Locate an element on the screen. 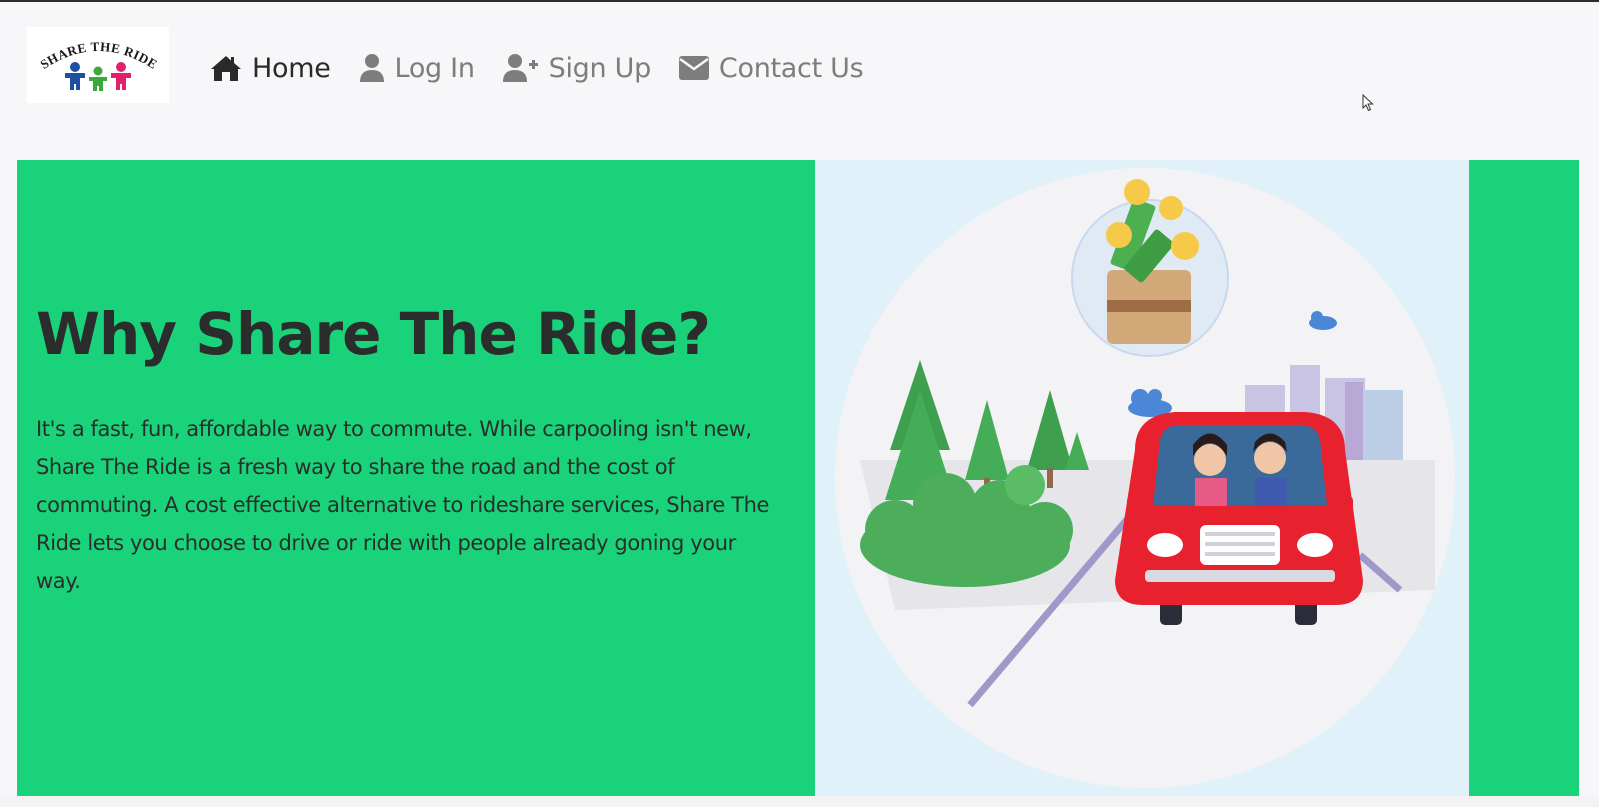  nav-login-label: Log In is located at coordinates (434, 68).